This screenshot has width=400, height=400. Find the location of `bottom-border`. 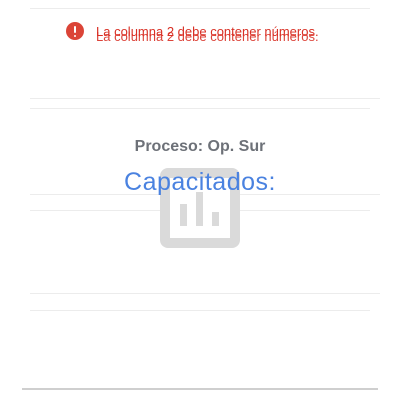

bottom-border is located at coordinates (200, 389).